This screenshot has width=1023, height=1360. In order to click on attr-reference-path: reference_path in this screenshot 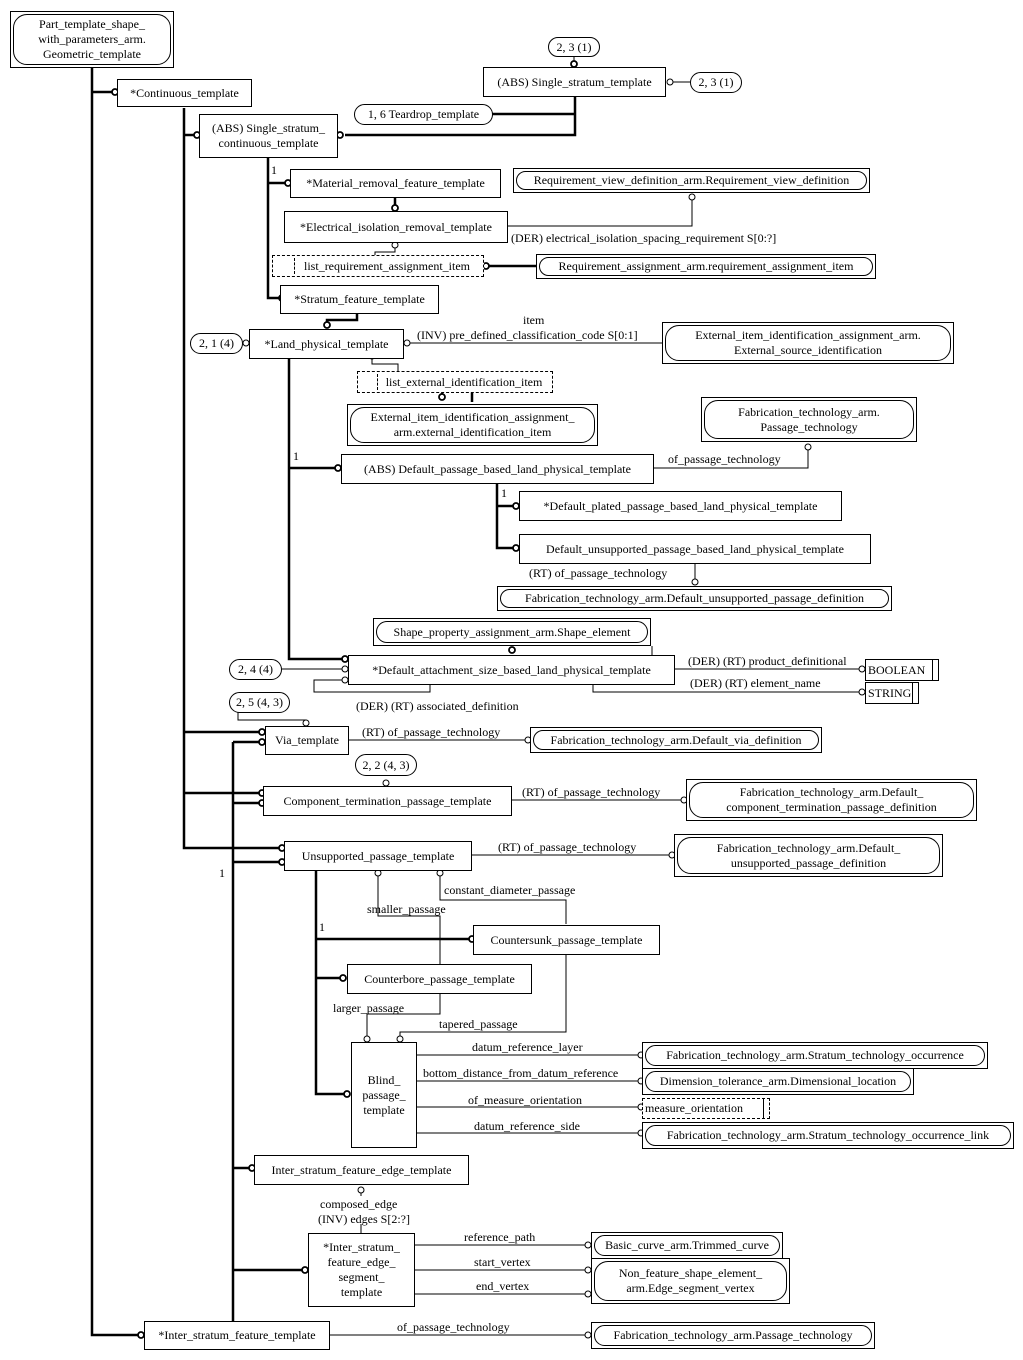, I will do `click(500, 1237)`.